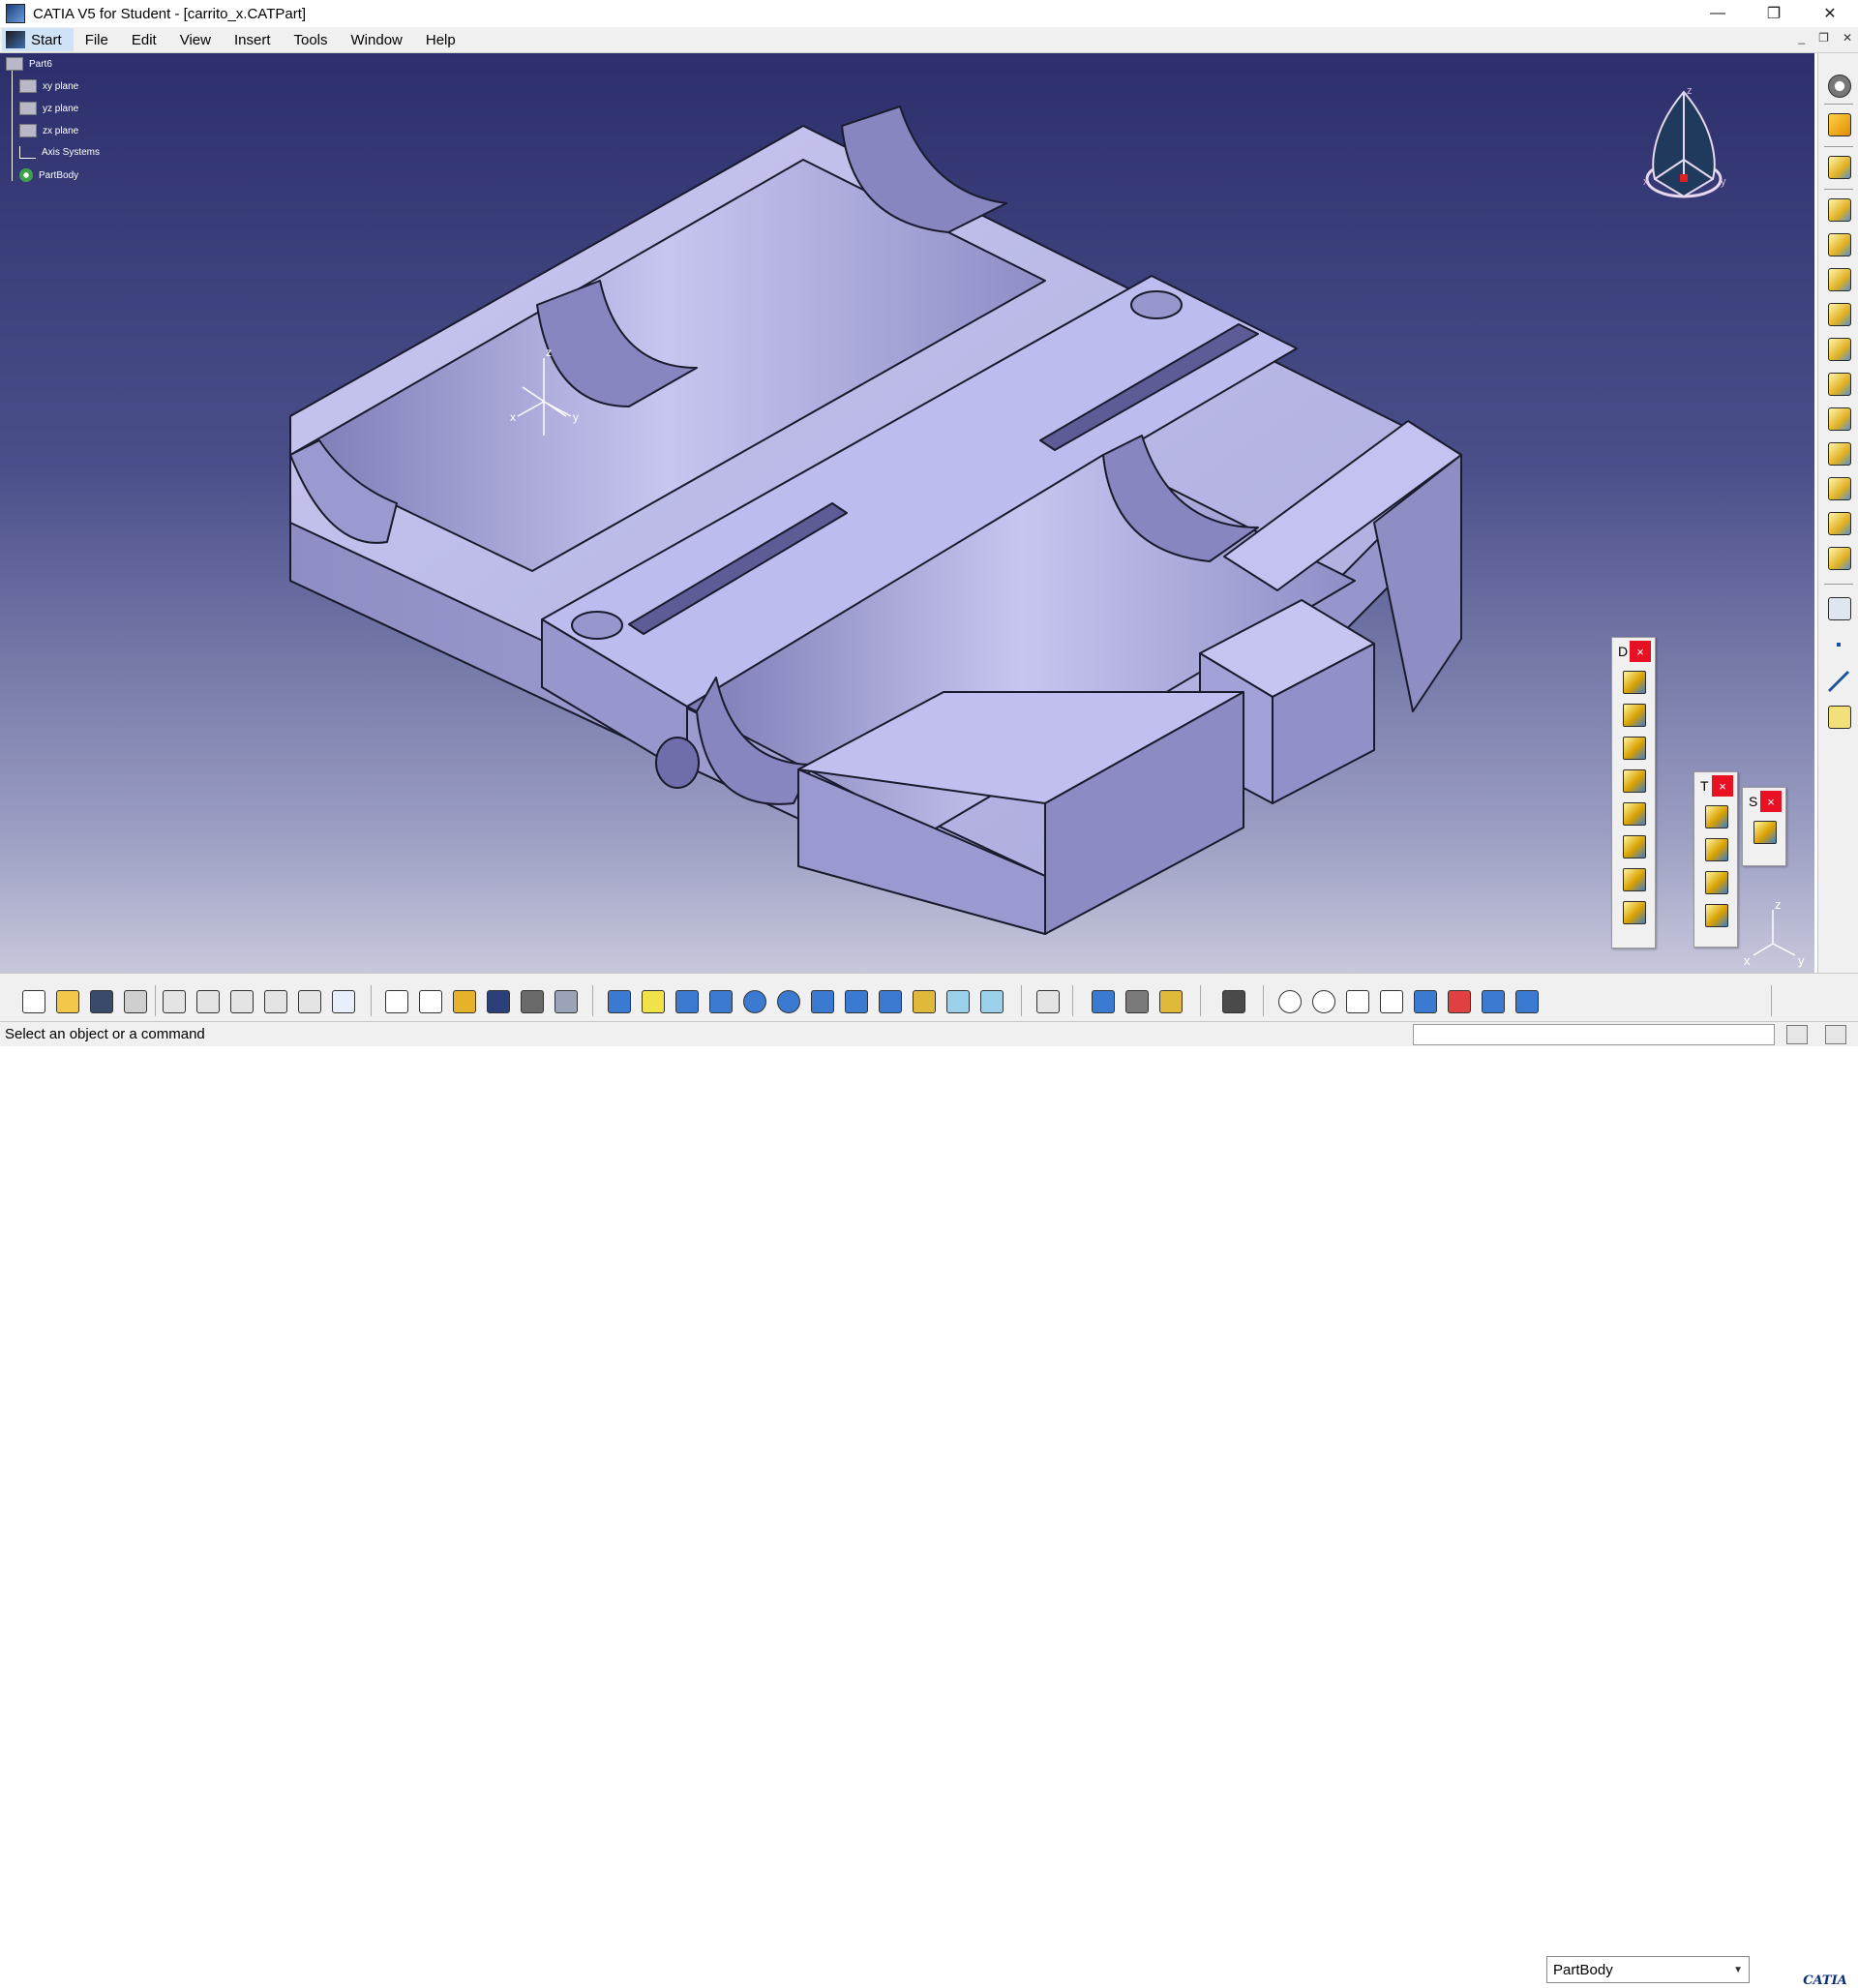 The width and height of the screenshot is (1858, 1988). What do you see at coordinates (48, 86) in the screenshot?
I see `tree-node-xy-plane: xy plane` at bounding box center [48, 86].